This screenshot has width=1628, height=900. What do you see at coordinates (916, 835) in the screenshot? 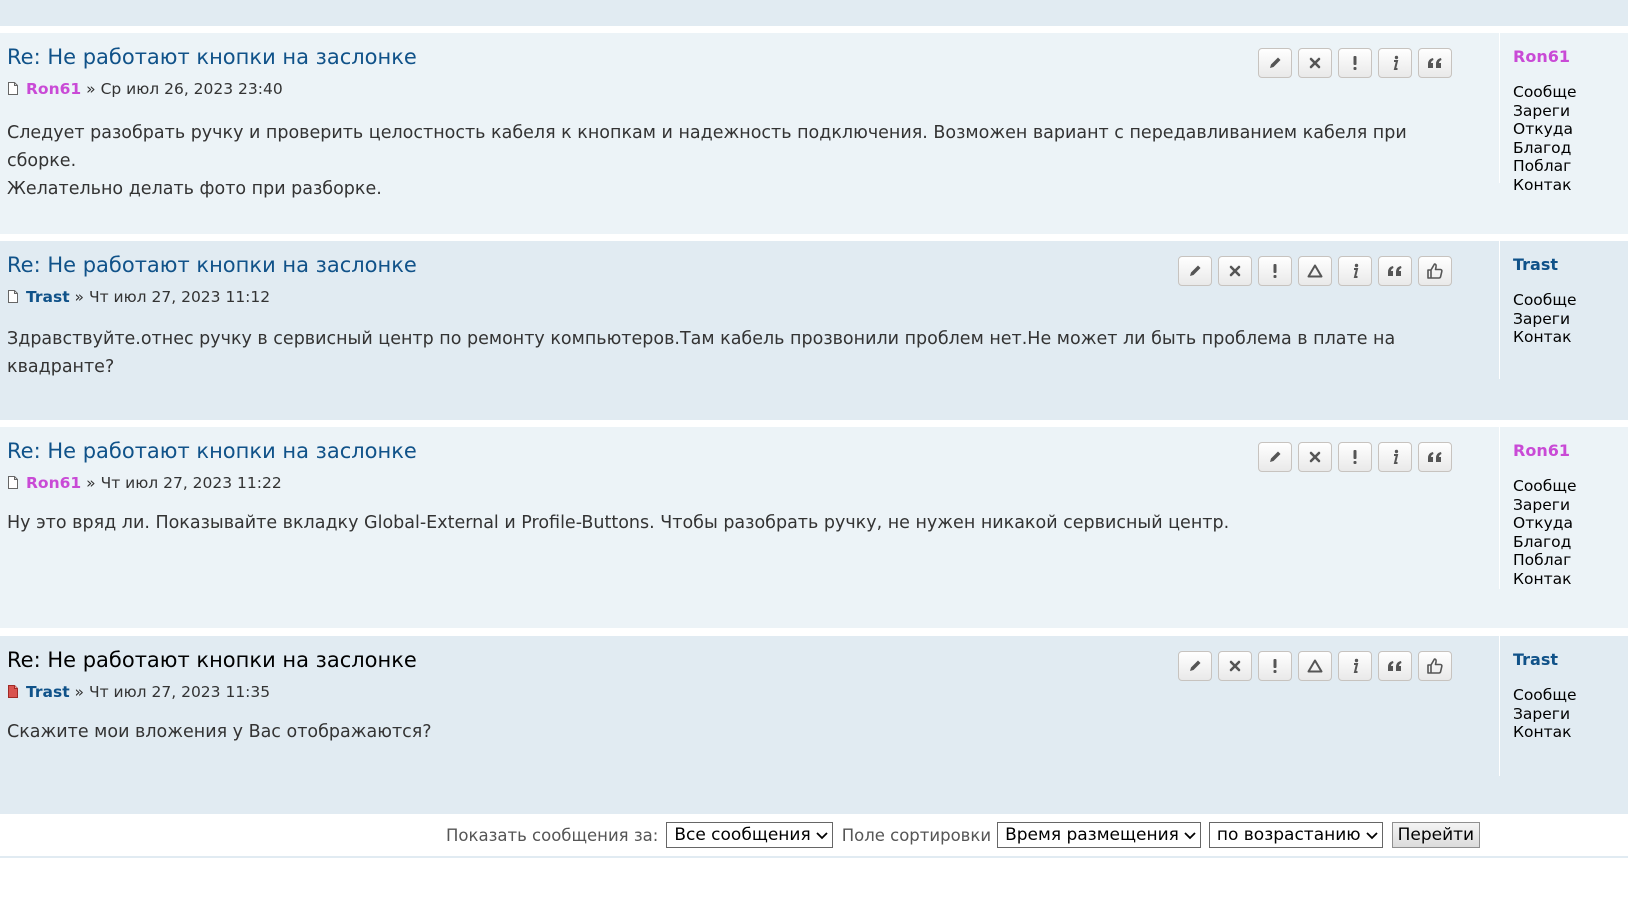
I see `sort-field-label: Поле сортировки` at bounding box center [916, 835].